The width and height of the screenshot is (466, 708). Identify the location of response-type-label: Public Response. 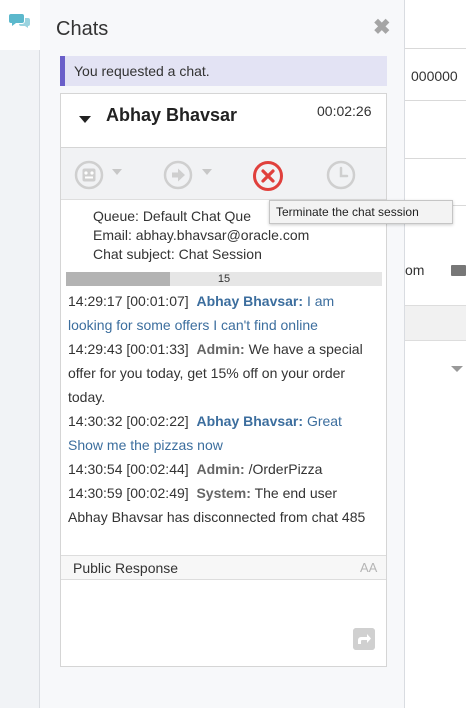
(126, 568).